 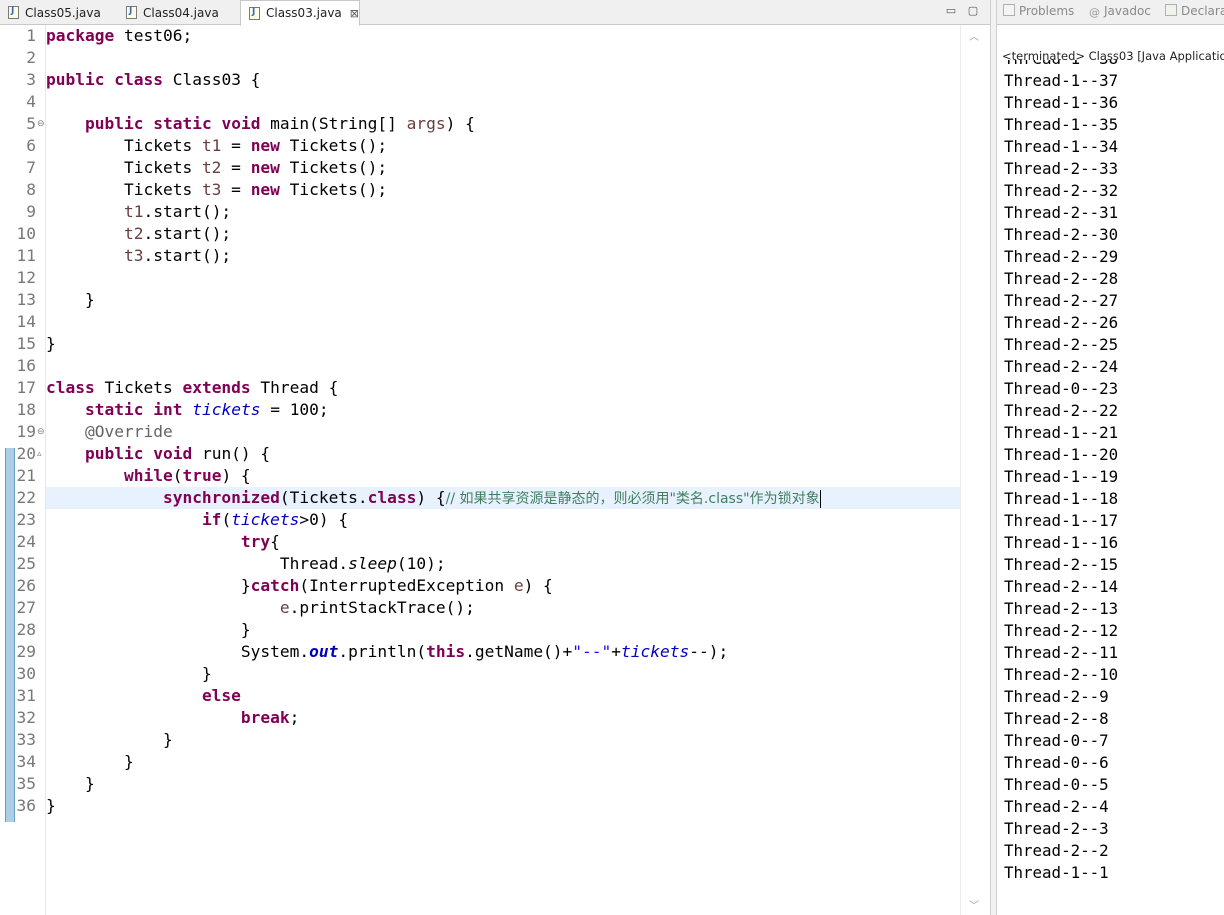 I want to click on tab-javadoc: @ Javadoc, so click(x=1120, y=11).